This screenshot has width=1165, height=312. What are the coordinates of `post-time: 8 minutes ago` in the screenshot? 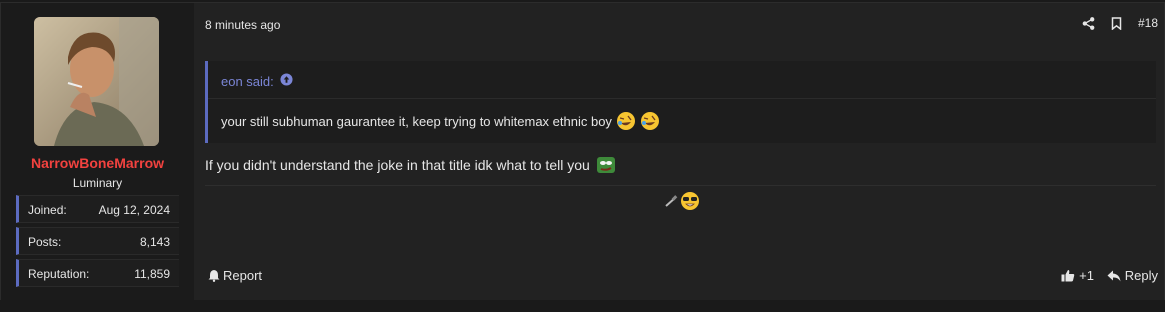 It's located at (242, 25).